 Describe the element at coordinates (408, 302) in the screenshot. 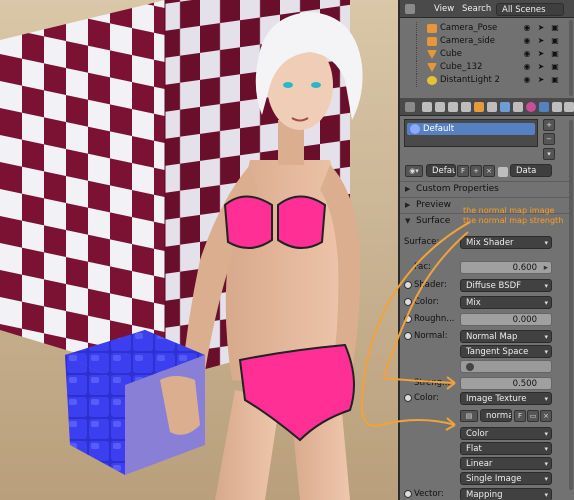

I see `color-socket` at that location.